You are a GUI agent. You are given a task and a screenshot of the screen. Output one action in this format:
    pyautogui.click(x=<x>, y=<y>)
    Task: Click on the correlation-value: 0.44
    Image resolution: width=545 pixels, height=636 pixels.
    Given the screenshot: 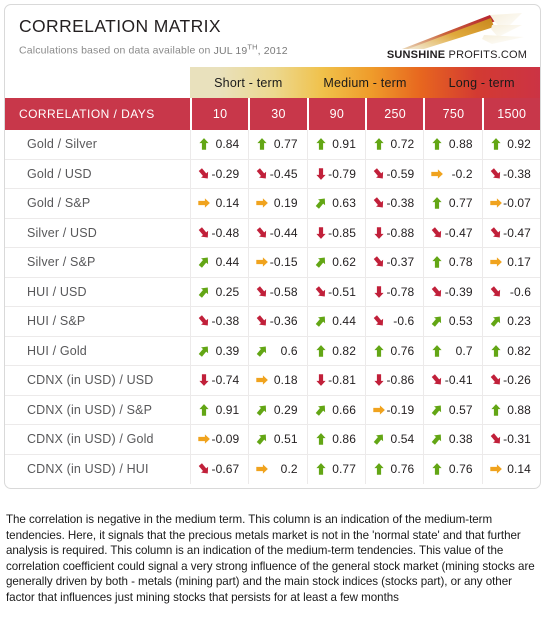 What is the action you would take?
    pyautogui.click(x=227, y=262)
    